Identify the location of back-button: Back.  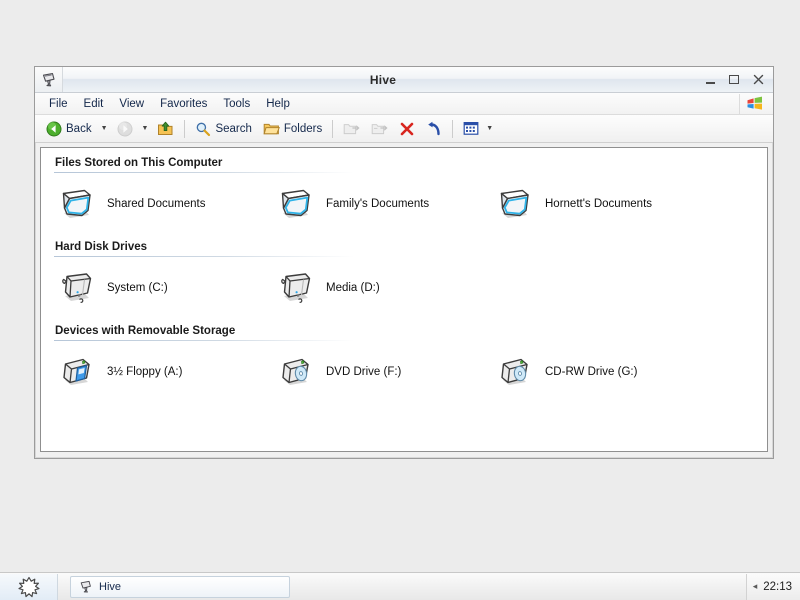
(69, 129).